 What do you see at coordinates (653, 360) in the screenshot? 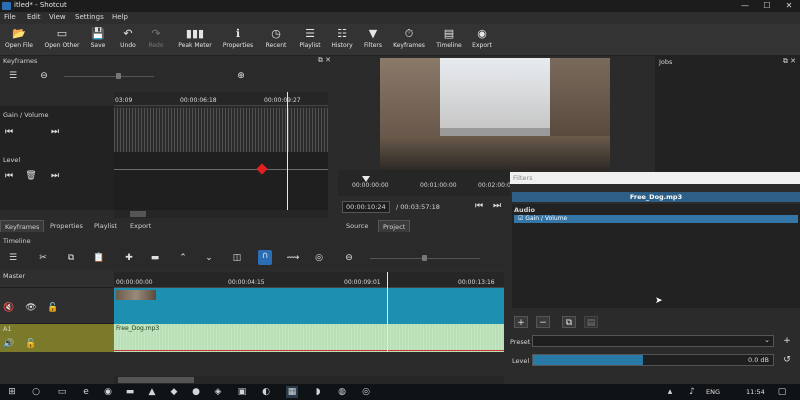
I see `level-slider: 0.0 dB` at bounding box center [653, 360].